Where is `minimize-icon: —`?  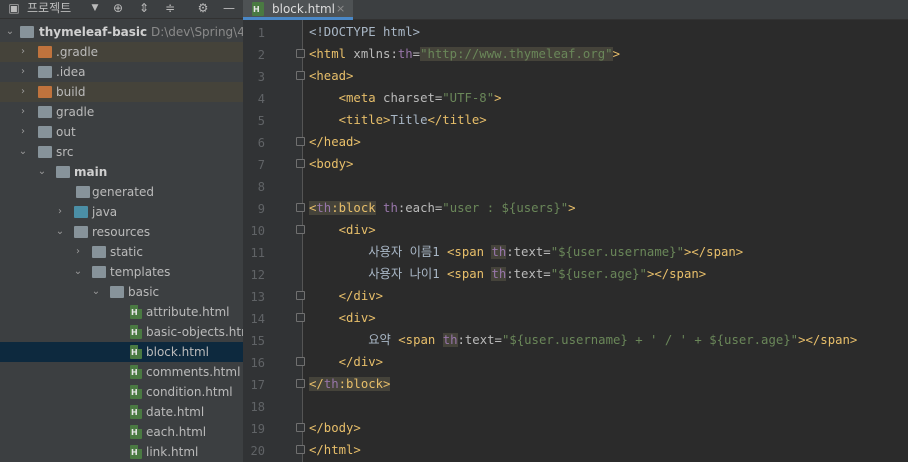
minimize-icon: — is located at coordinates (229, 8).